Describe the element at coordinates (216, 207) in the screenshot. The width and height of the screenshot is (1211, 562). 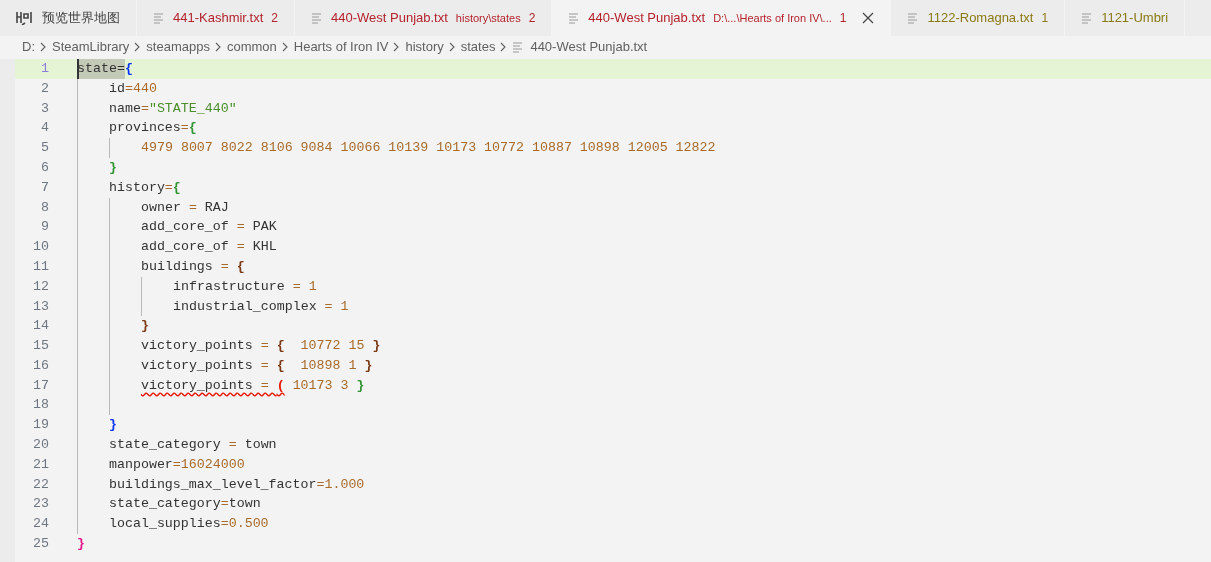
I see `code-token: RAJ` at that location.